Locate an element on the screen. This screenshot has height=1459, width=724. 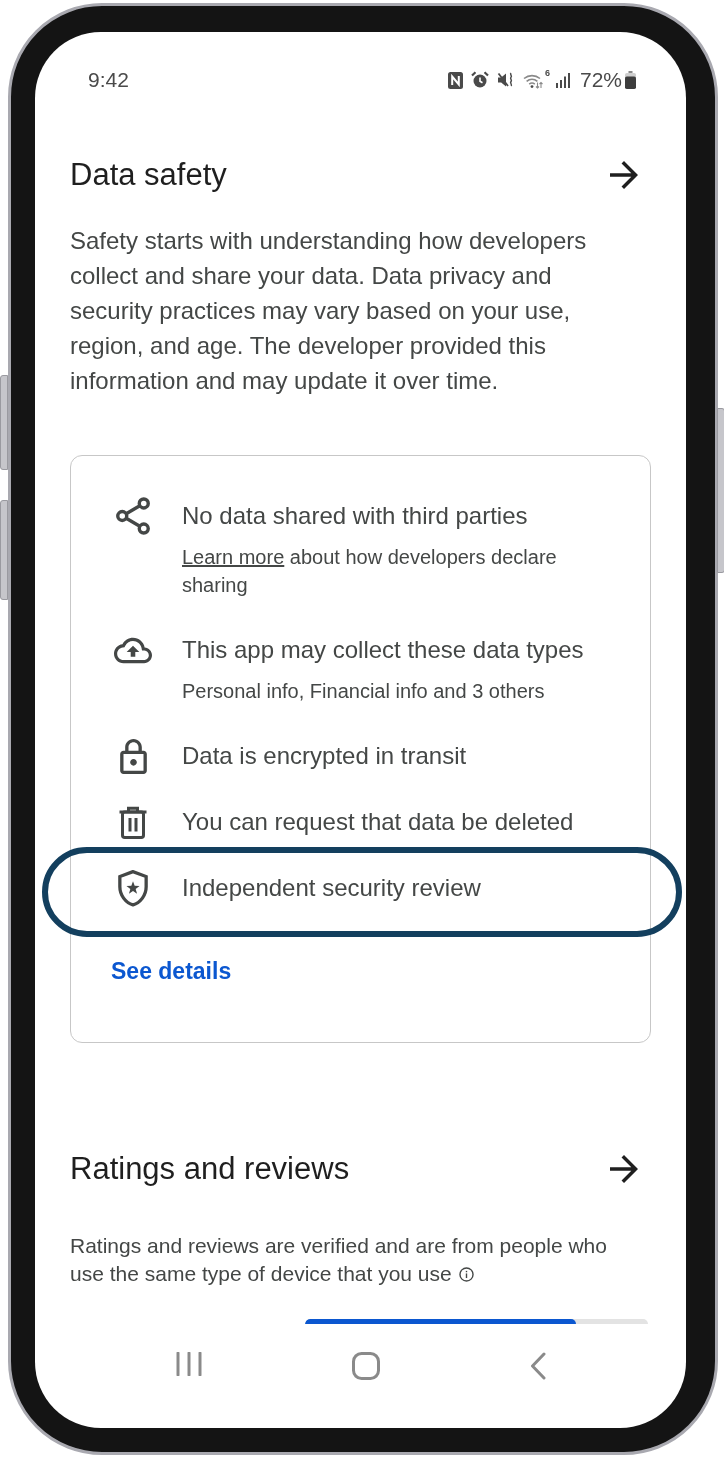
info-icon is located at coordinates (466, 1274).